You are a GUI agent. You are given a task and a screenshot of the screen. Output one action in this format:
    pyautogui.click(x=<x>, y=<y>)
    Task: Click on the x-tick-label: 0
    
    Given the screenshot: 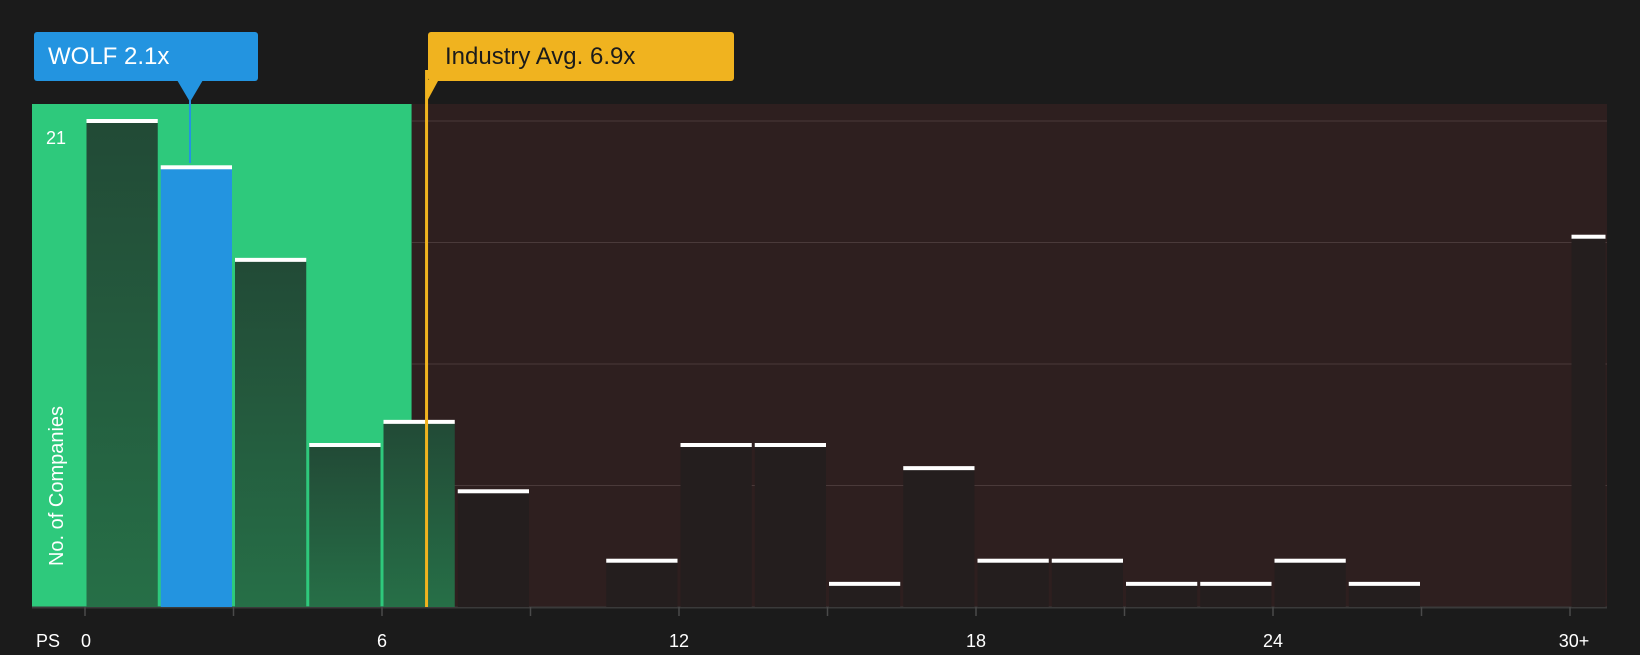 What is the action you would take?
    pyautogui.click(x=86, y=640)
    